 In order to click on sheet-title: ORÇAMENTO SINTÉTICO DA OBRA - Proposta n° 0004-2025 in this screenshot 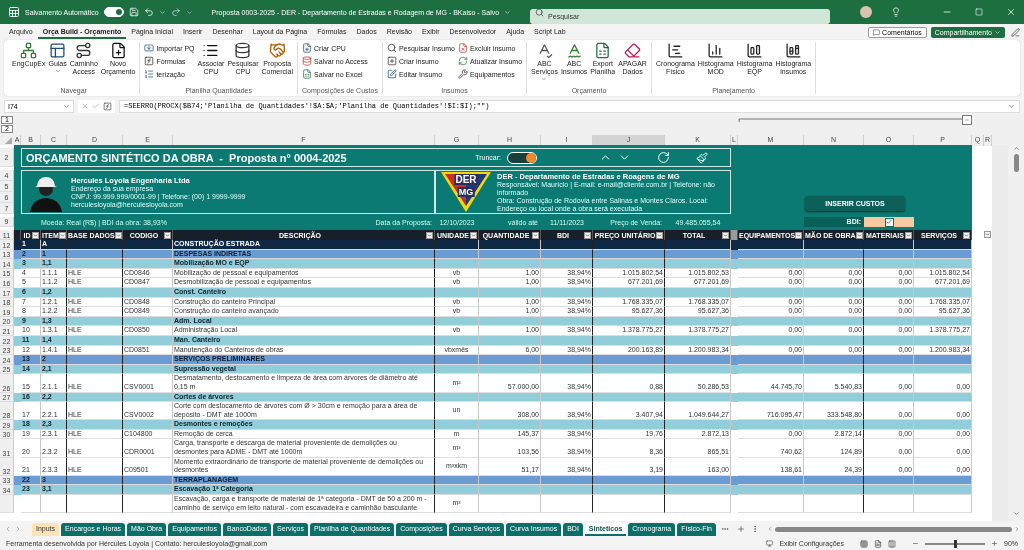, I will do `click(186, 157)`.